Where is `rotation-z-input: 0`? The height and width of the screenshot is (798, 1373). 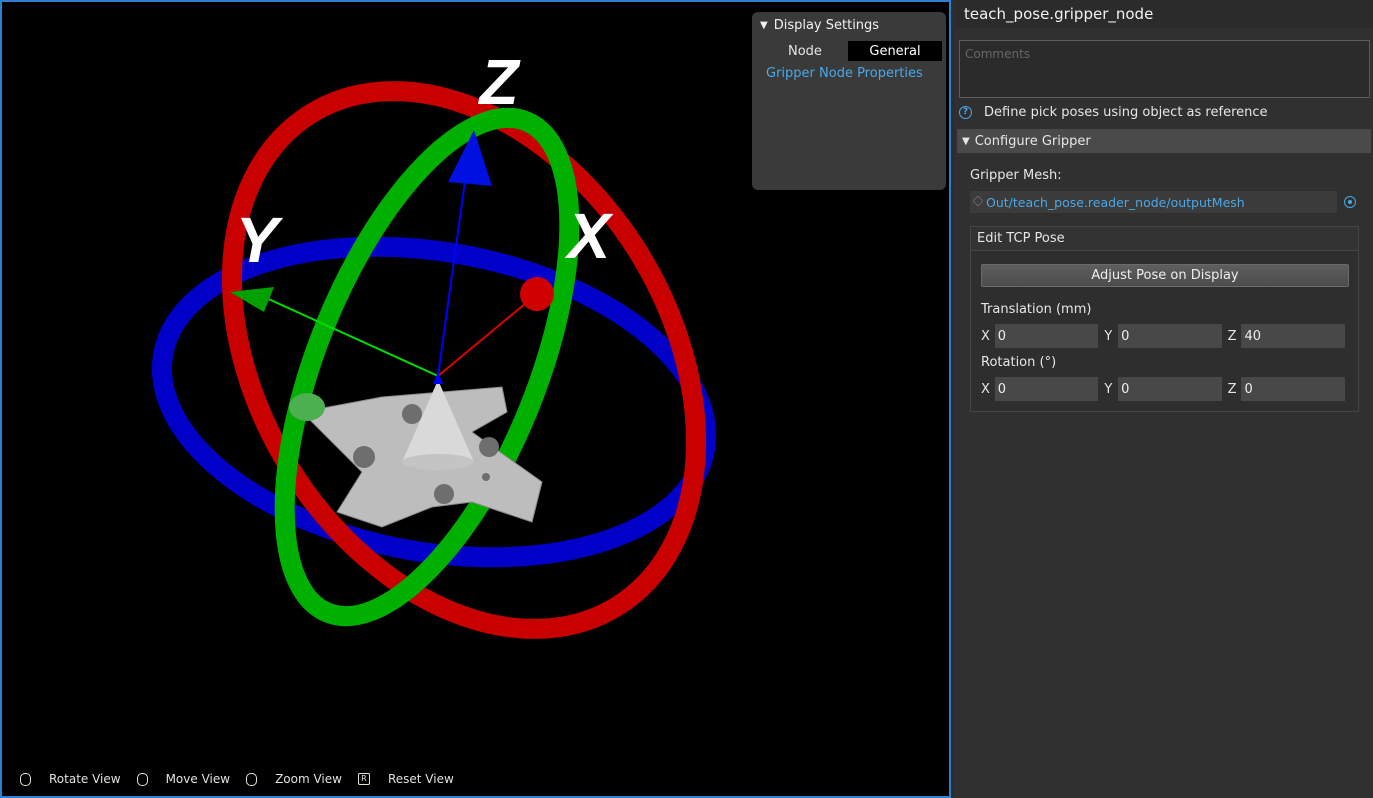 rotation-z-input: 0 is located at coordinates (1293, 389).